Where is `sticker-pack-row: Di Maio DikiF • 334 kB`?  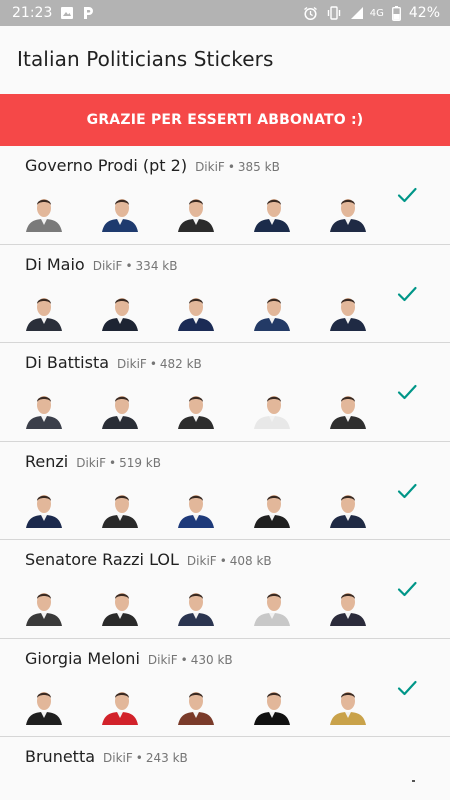 sticker-pack-row: Di Maio DikiF • 334 kB is located at coordinates (225, 294).